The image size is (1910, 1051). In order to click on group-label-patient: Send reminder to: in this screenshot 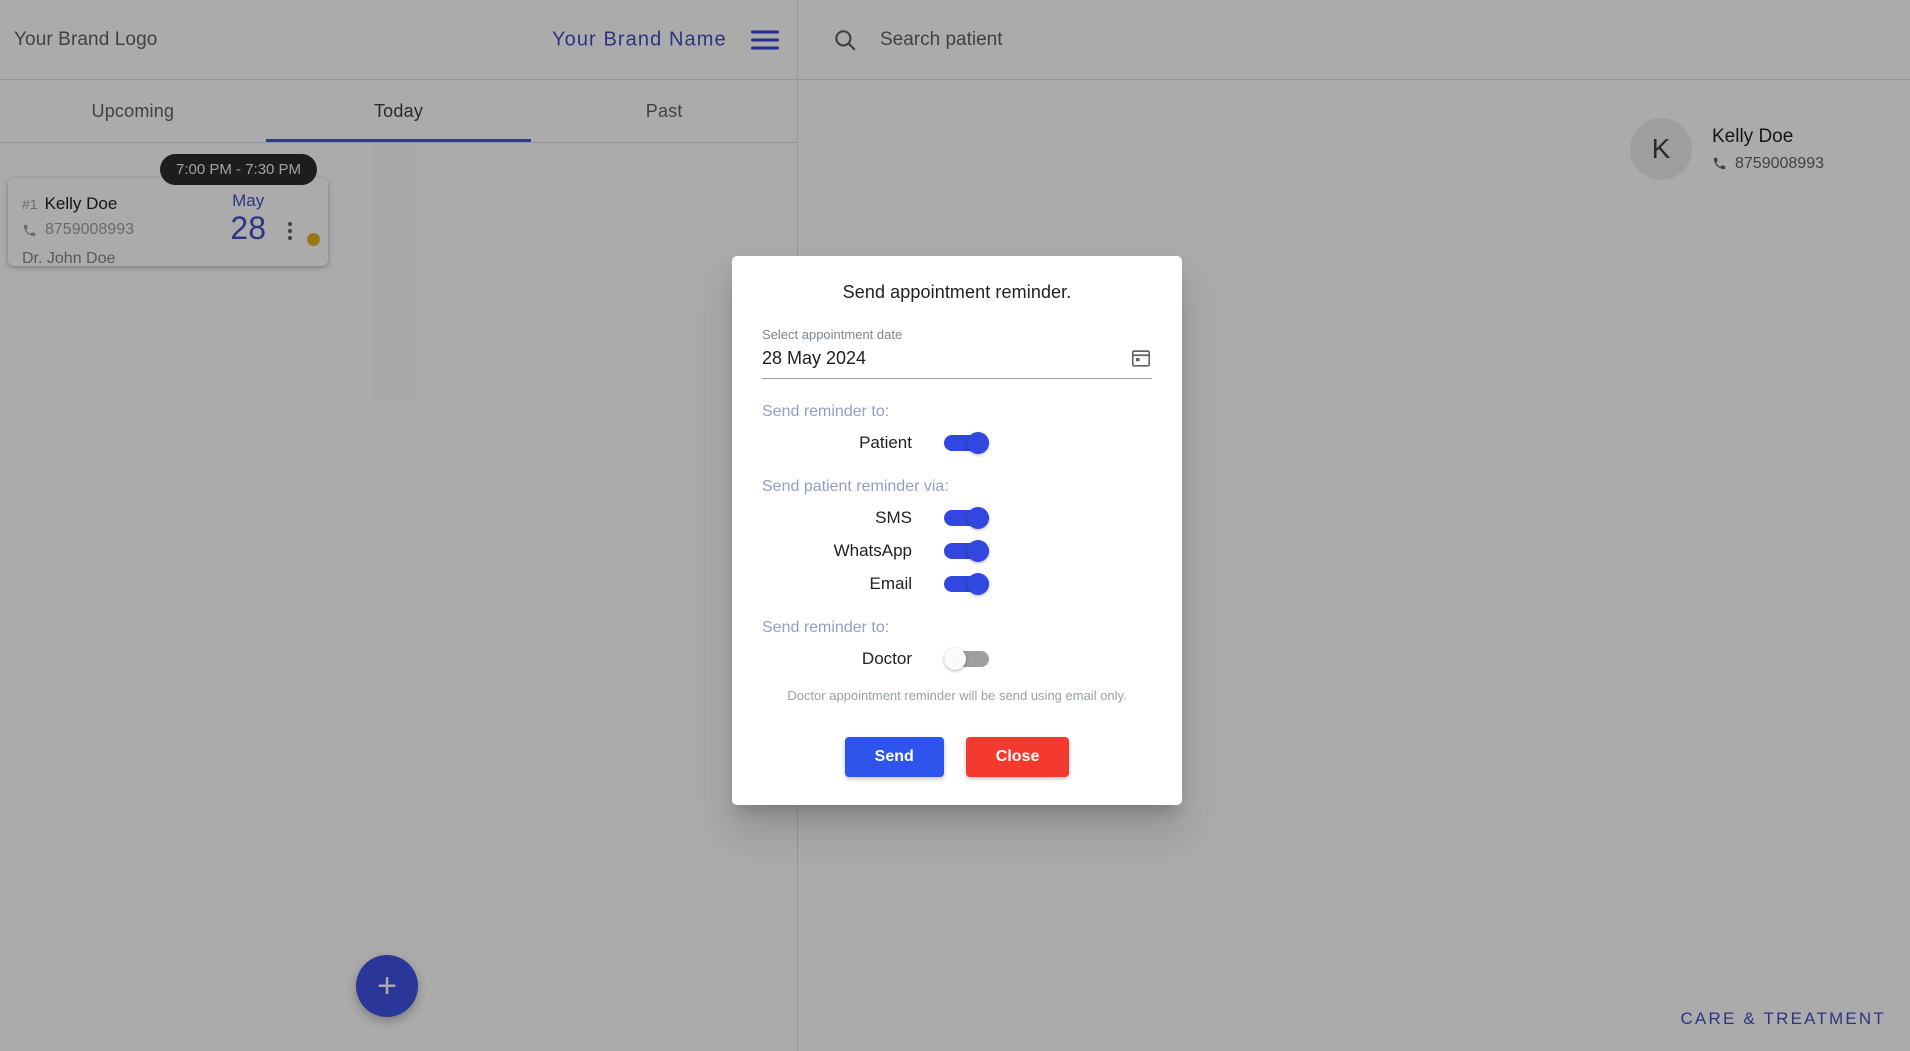, I will do `click(826, 411)`.